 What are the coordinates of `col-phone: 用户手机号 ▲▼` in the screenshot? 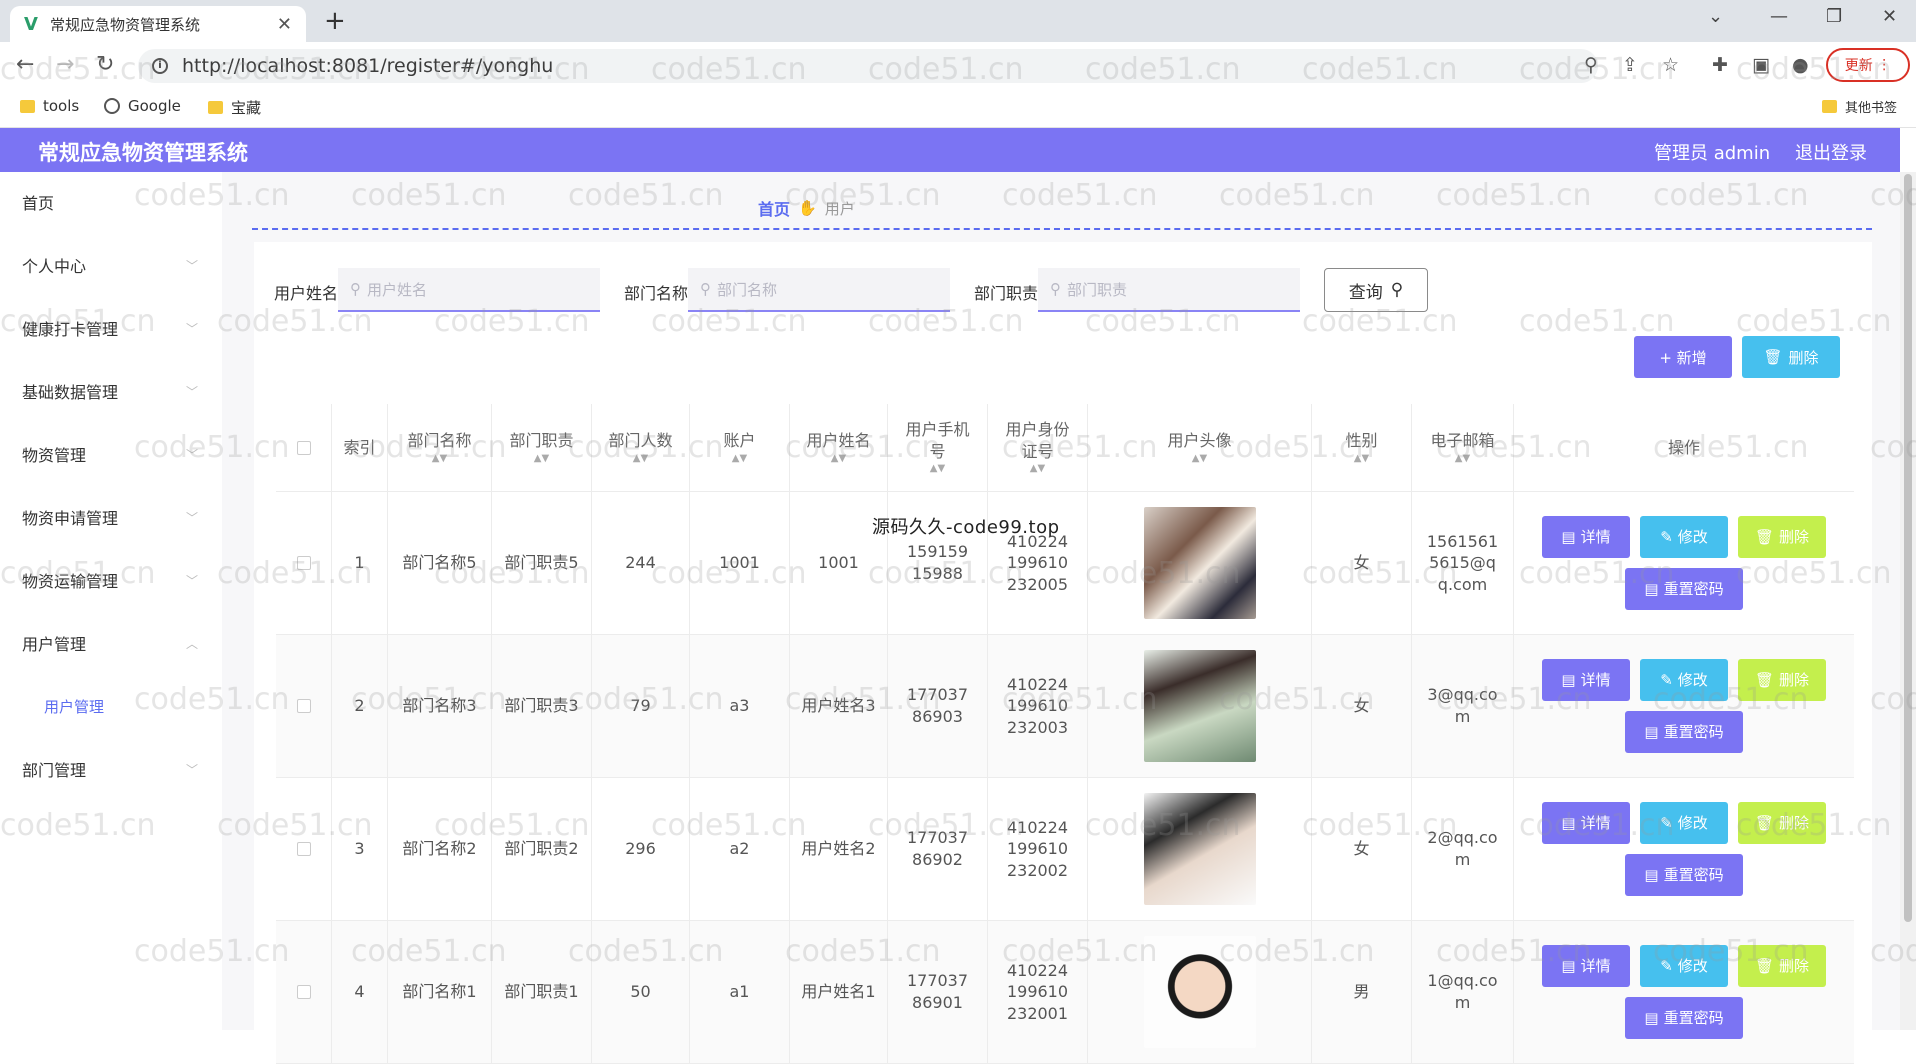 It's located at (938, 447).